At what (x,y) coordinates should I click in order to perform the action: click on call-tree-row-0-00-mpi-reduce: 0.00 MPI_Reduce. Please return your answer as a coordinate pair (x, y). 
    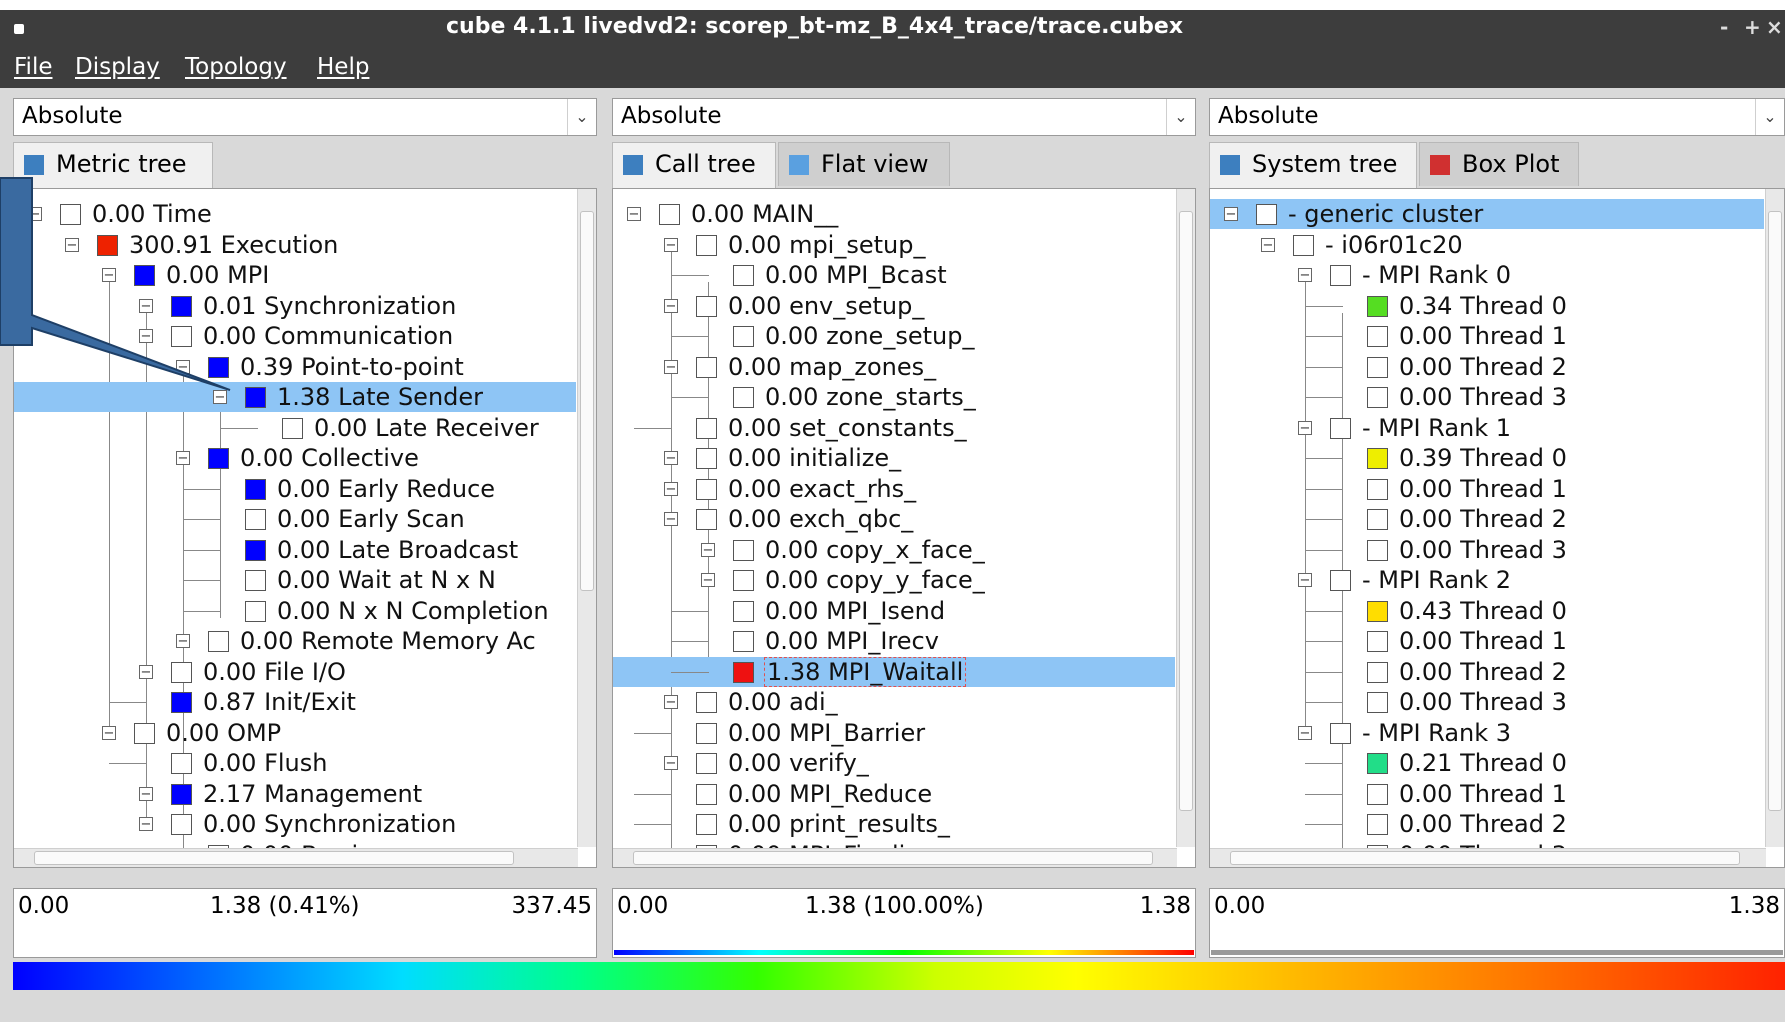
    Looking at the image, I should click on (904, 794).